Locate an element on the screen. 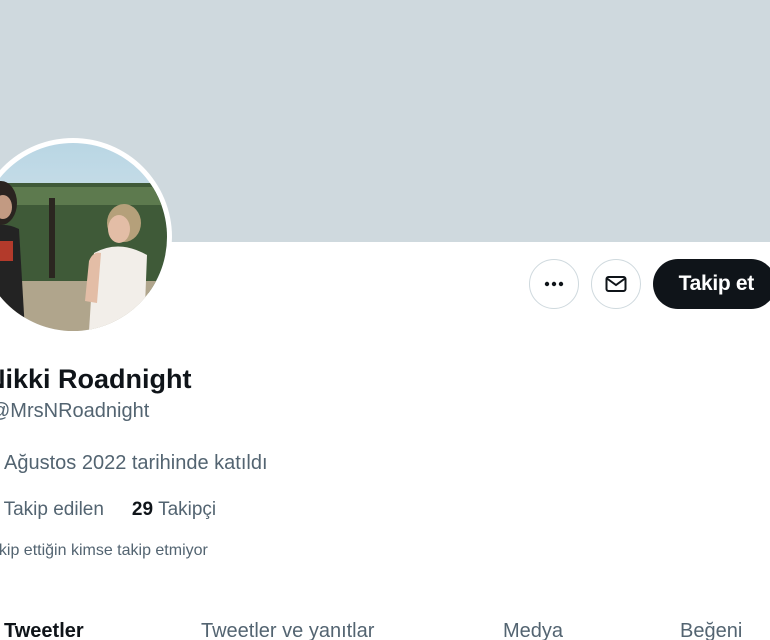 The width and height of the screenshot is (770, 640). message-button is located at coordinates (615, 284).